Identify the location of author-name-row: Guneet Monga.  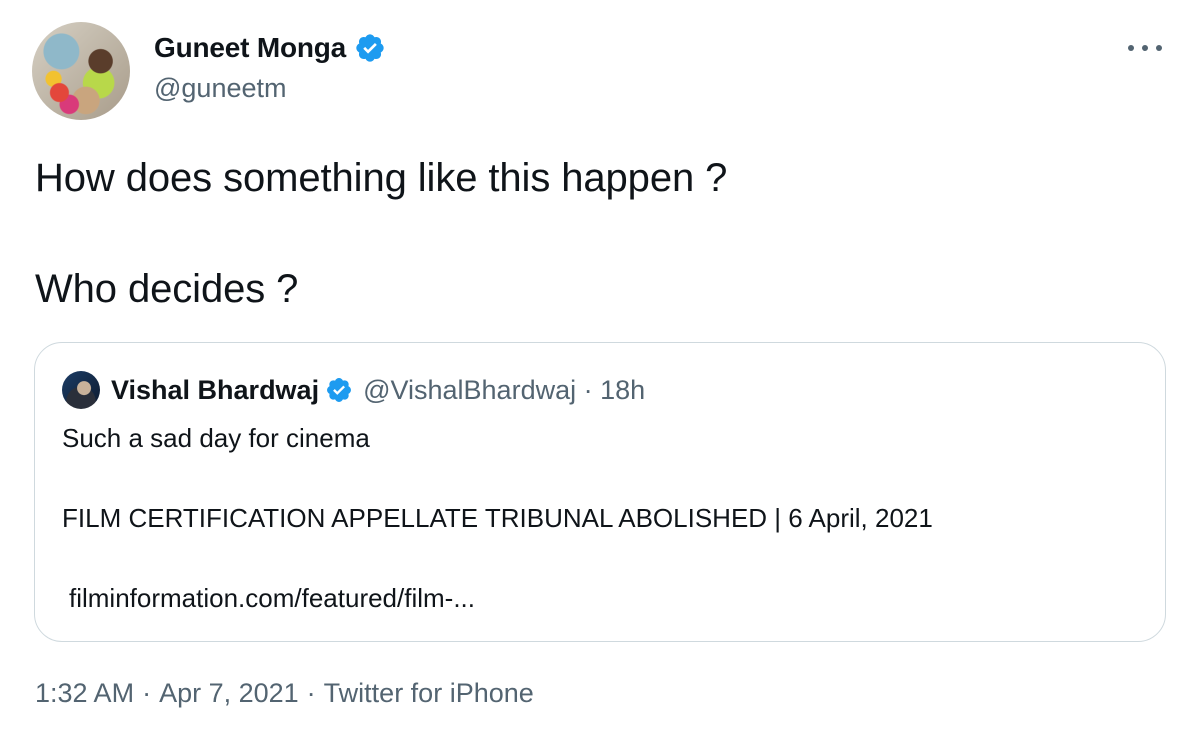
(270, 48).